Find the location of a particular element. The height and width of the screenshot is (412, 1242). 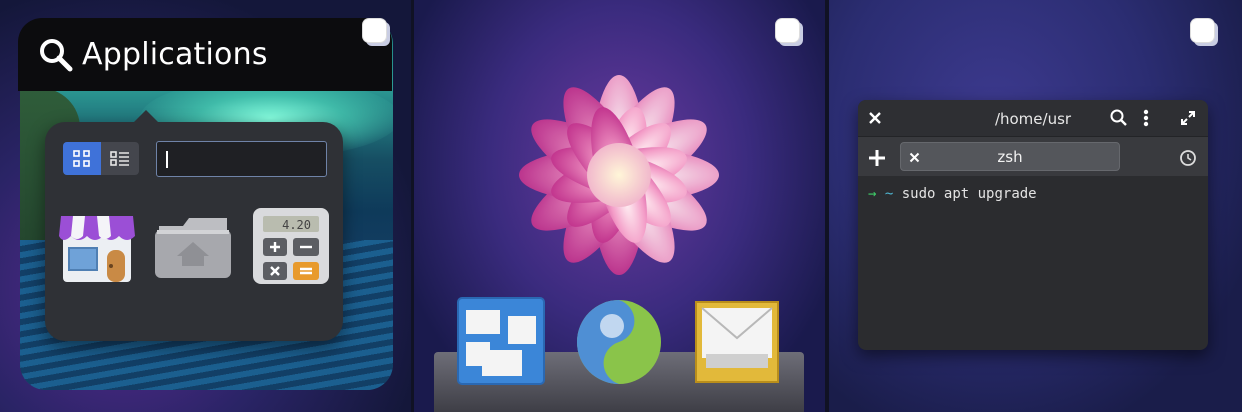

terminal-tab-bar: zsh is located at coordinates (1033, 156).